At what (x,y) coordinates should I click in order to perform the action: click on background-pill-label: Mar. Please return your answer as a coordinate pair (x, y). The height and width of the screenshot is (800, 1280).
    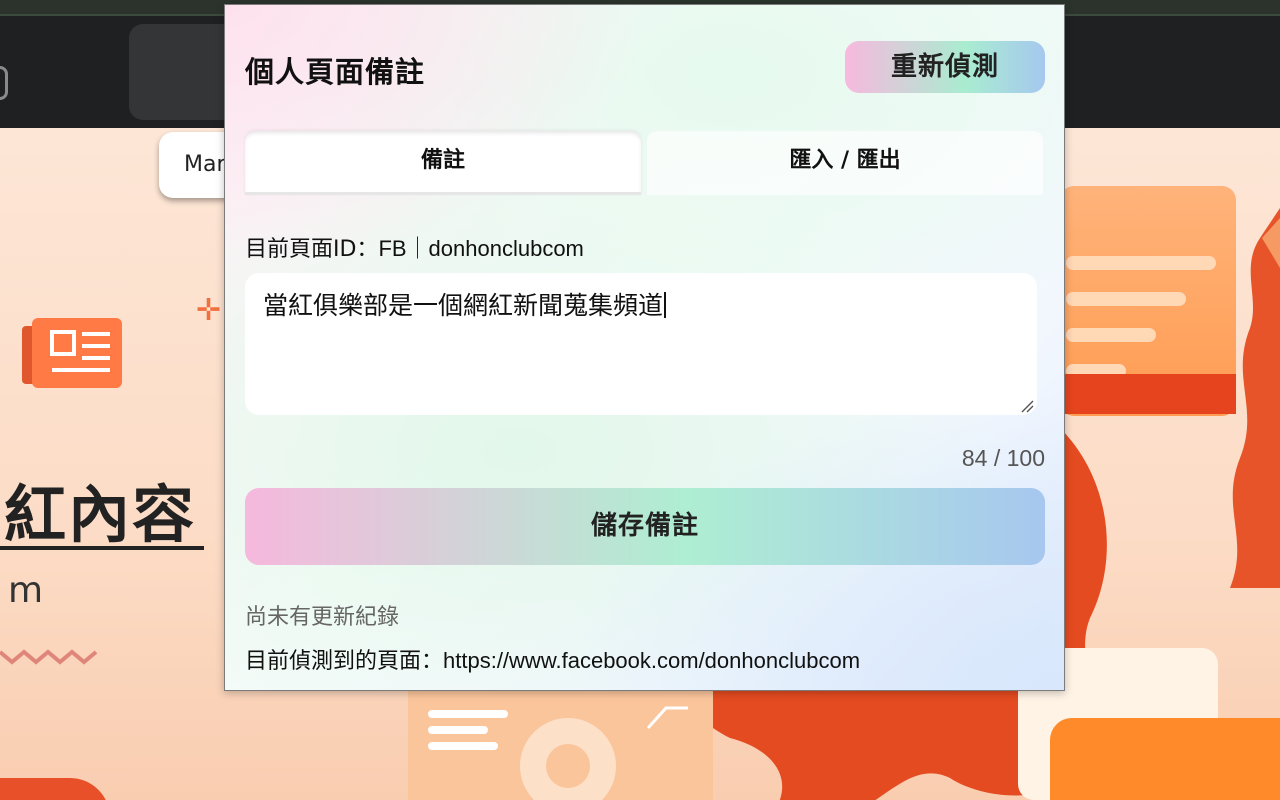
    Looking at the image, I should click on (205, 164).